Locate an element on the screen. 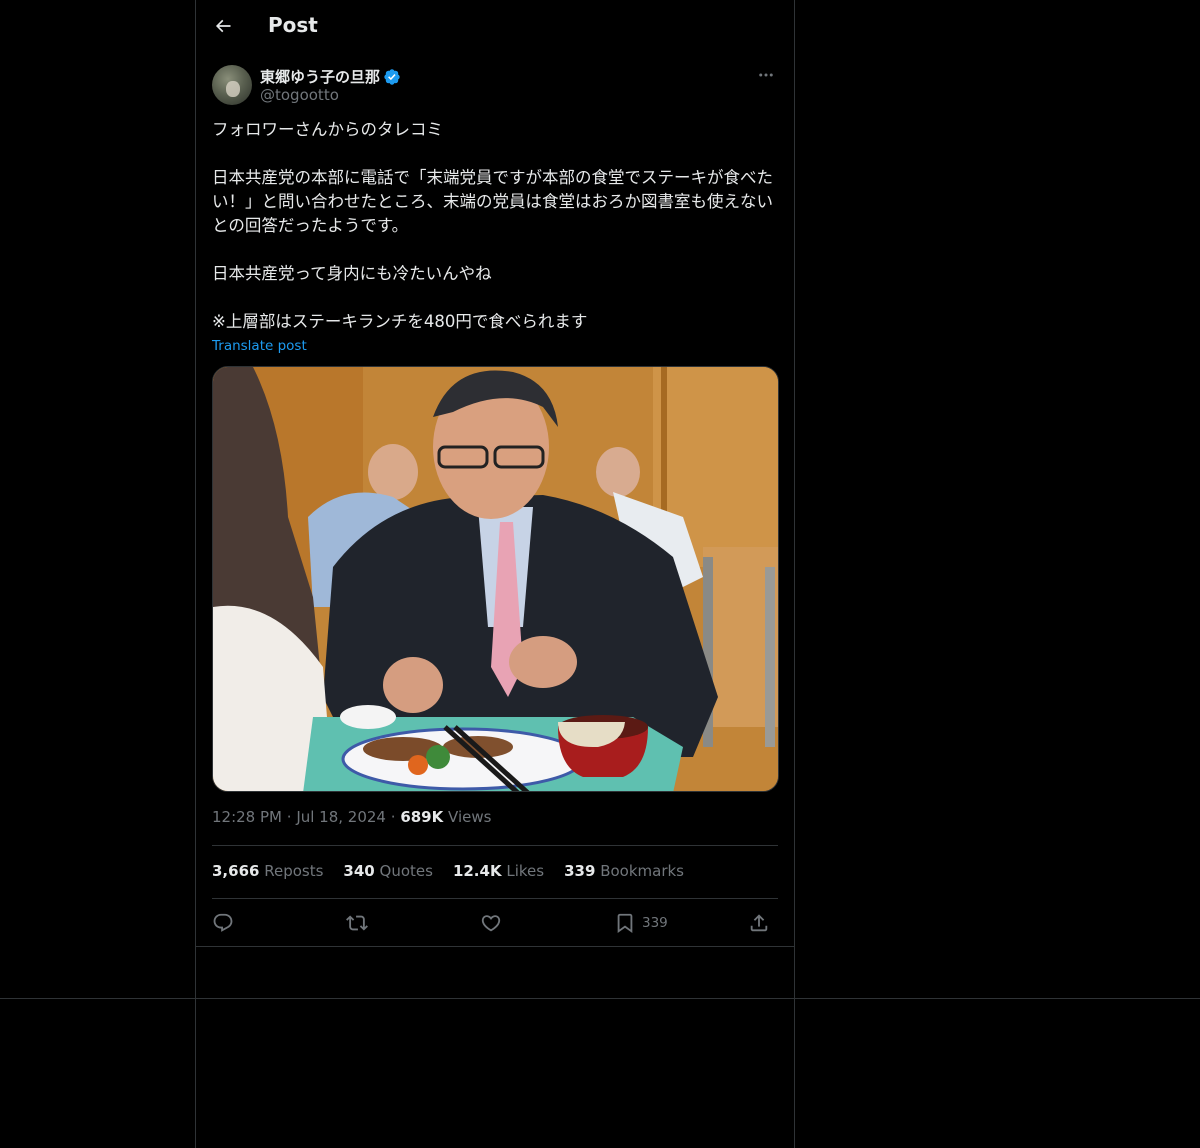  post-date: Jul 18, 2024 is located at coordinates (341, 817).